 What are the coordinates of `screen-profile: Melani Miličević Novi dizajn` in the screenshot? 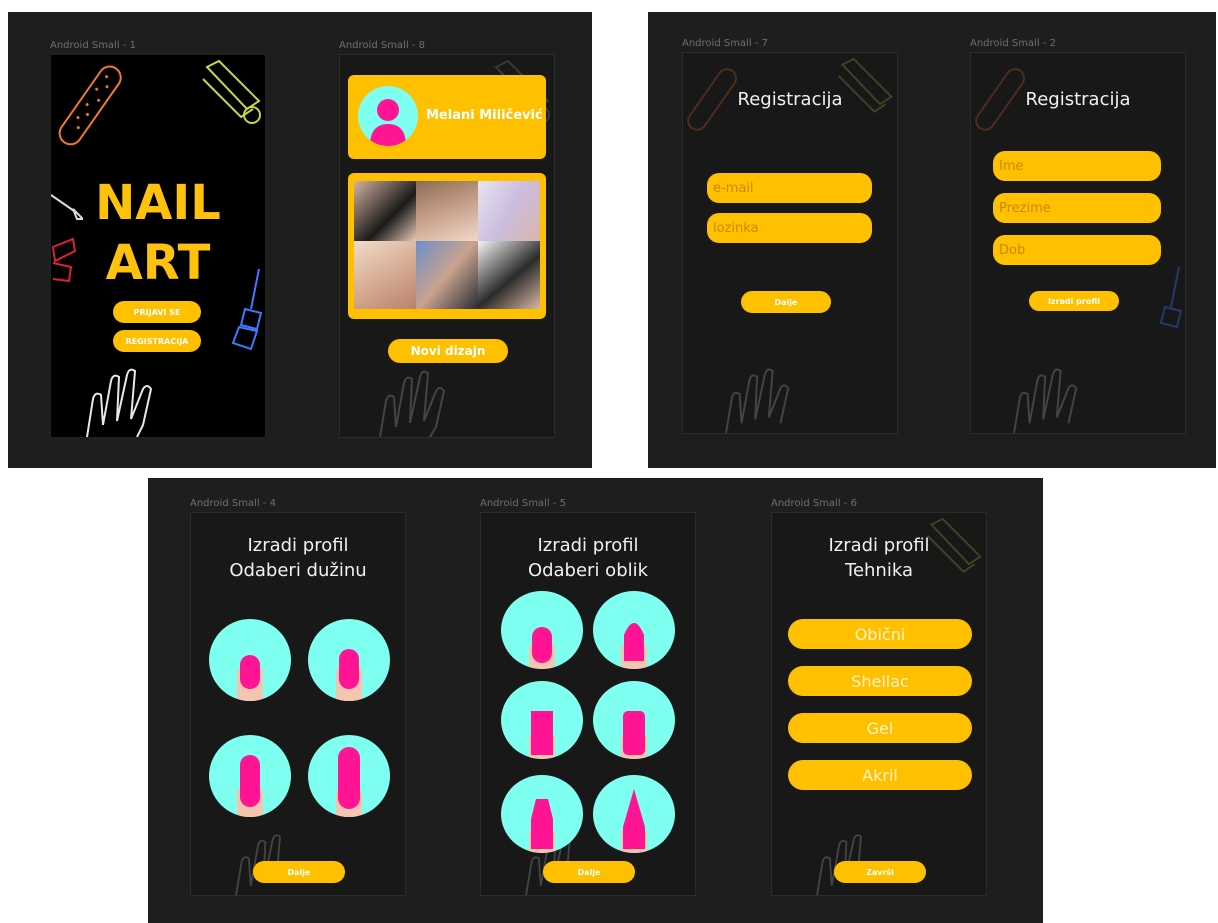 It's located at (447, 246).